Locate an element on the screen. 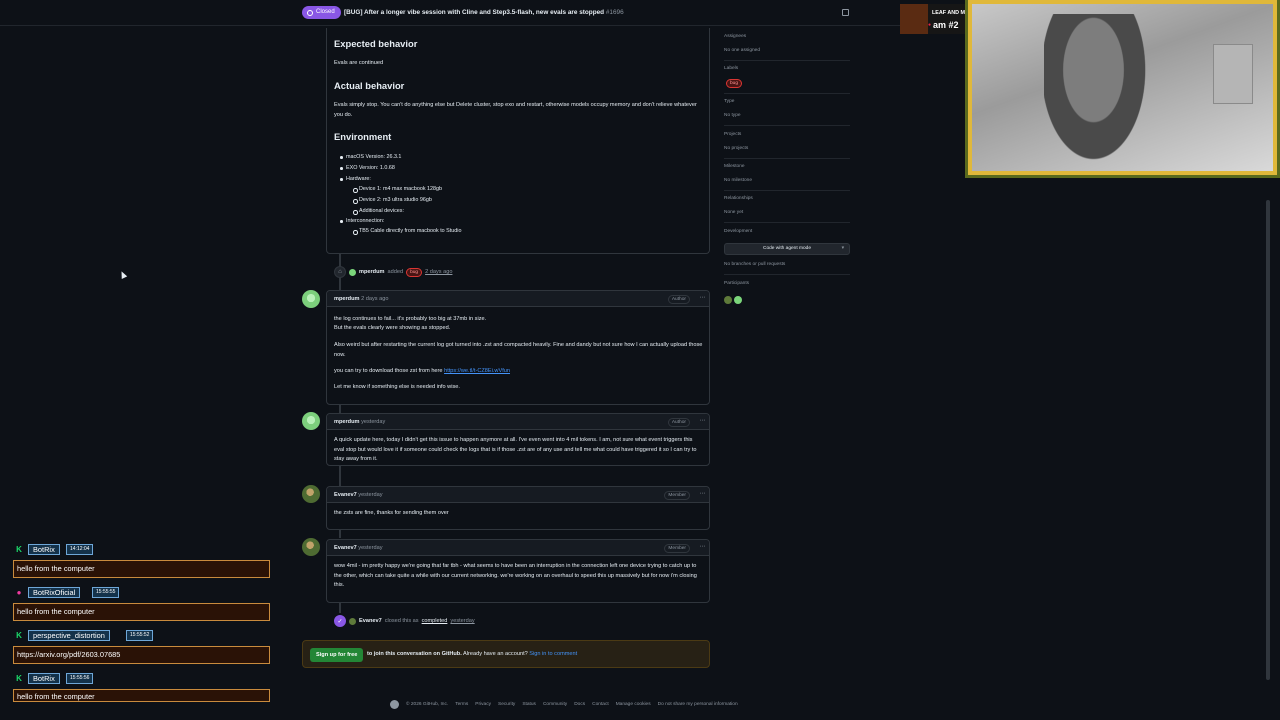 The image size is (1280, 720). author-badge: Author is located at coordinates (678, 422).